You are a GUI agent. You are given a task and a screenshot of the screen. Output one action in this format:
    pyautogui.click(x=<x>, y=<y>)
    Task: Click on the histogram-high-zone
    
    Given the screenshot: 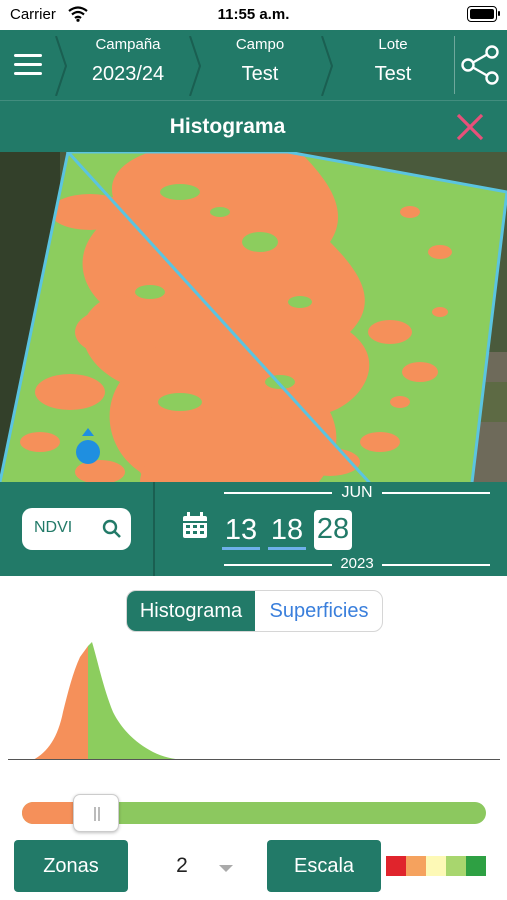 What is the action you would take?
    pyautogui.click(x=135, y=701)
    